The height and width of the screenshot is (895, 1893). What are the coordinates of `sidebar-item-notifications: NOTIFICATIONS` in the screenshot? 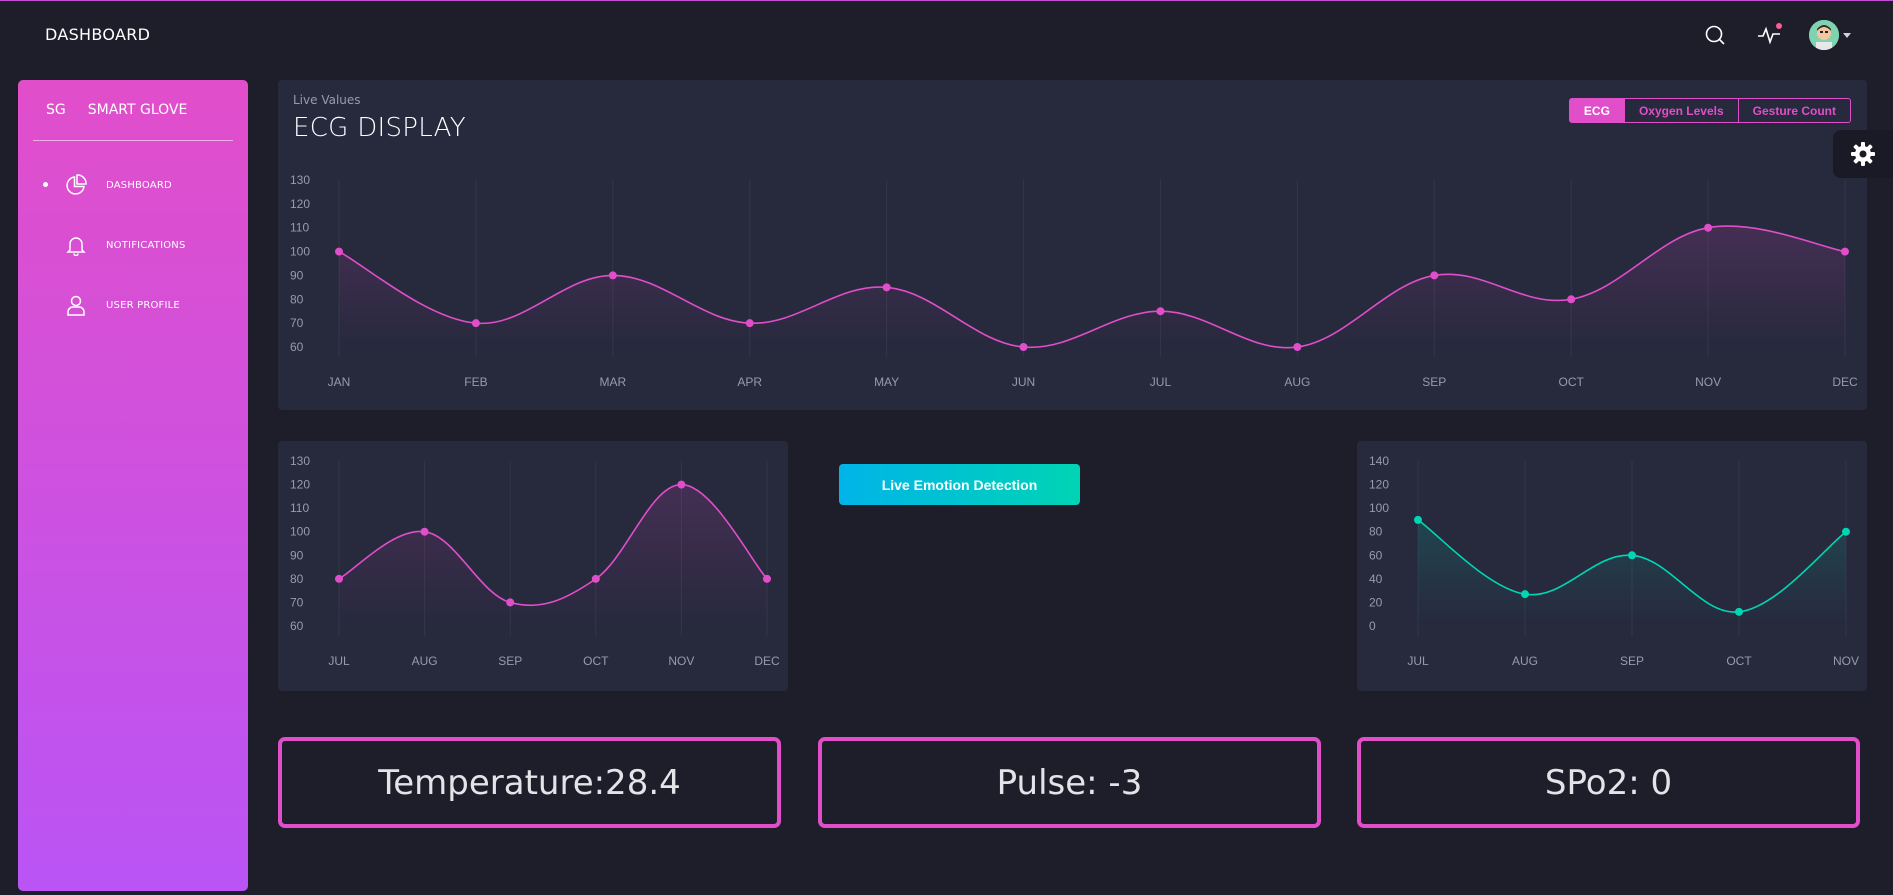 It's located at (141, 245).